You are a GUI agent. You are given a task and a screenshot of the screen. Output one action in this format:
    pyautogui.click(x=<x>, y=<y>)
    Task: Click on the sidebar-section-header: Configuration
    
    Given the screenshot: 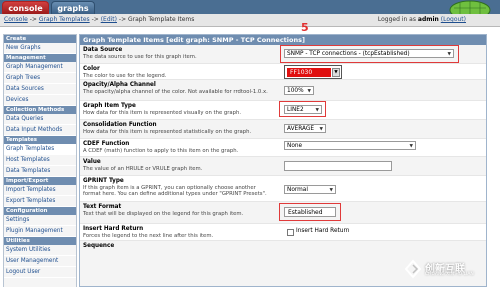 What is the action you would take?
    pyautogui.click(x=40, y=211)
    